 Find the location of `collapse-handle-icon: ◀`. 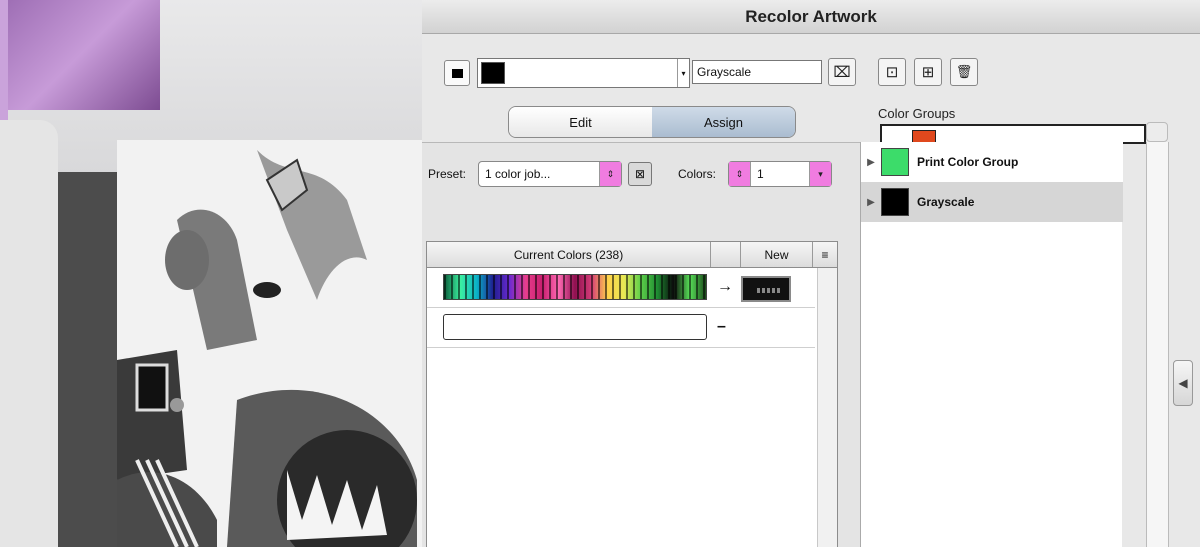

collapse-handle-icon: ◀ is located at coordinates (1183, 383).